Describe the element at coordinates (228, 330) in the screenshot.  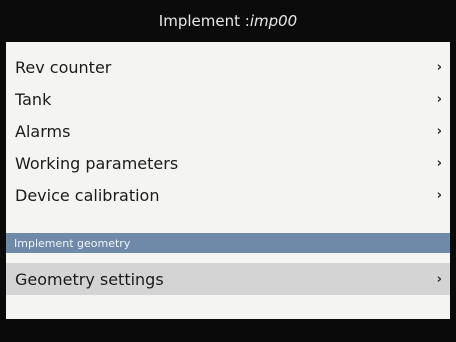
I see `footer-bar` at that location.